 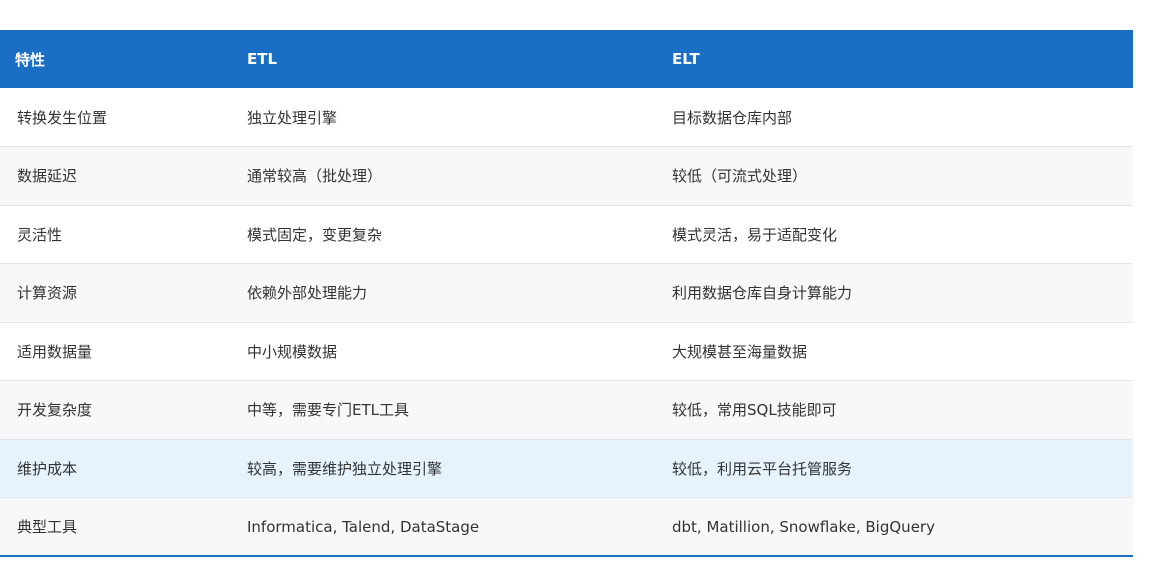 I want to click on feature-cell: 维护成本, so click(x=47, y=468).